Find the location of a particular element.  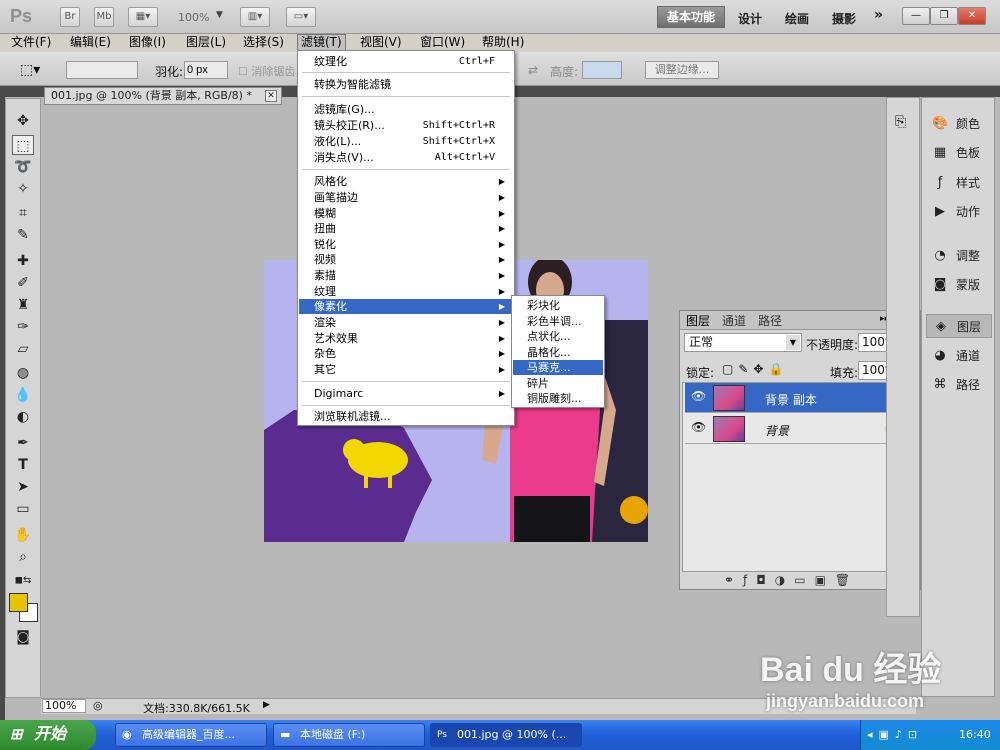

panel-color: 🎨 颜色 is located at coordinates (959, 124).